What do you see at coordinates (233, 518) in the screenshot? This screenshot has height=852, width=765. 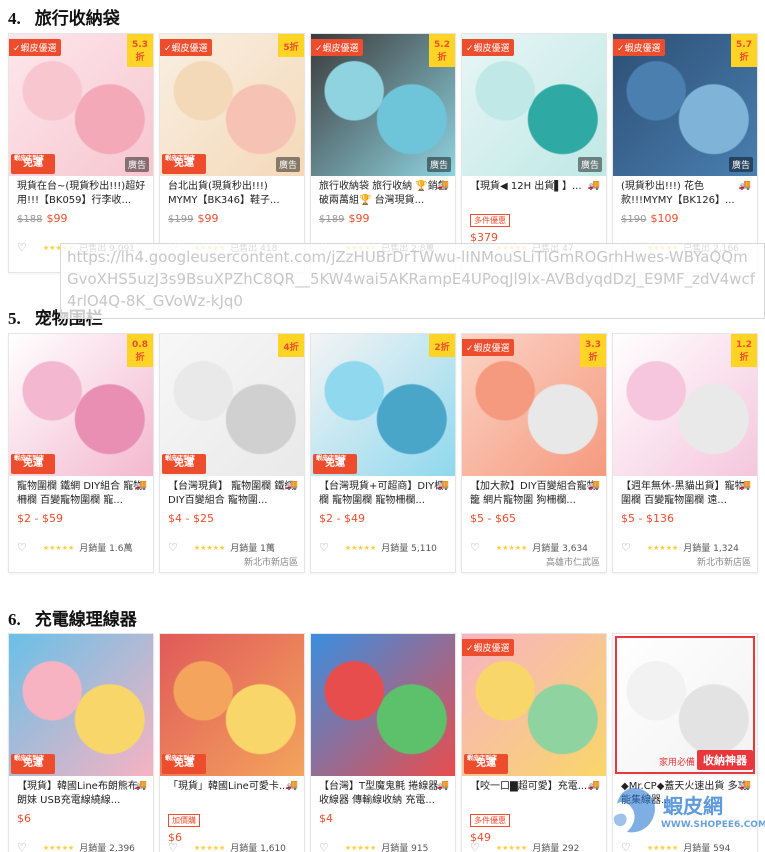 I see `price-row: $4 - $25` at bounding box center [233, 518].